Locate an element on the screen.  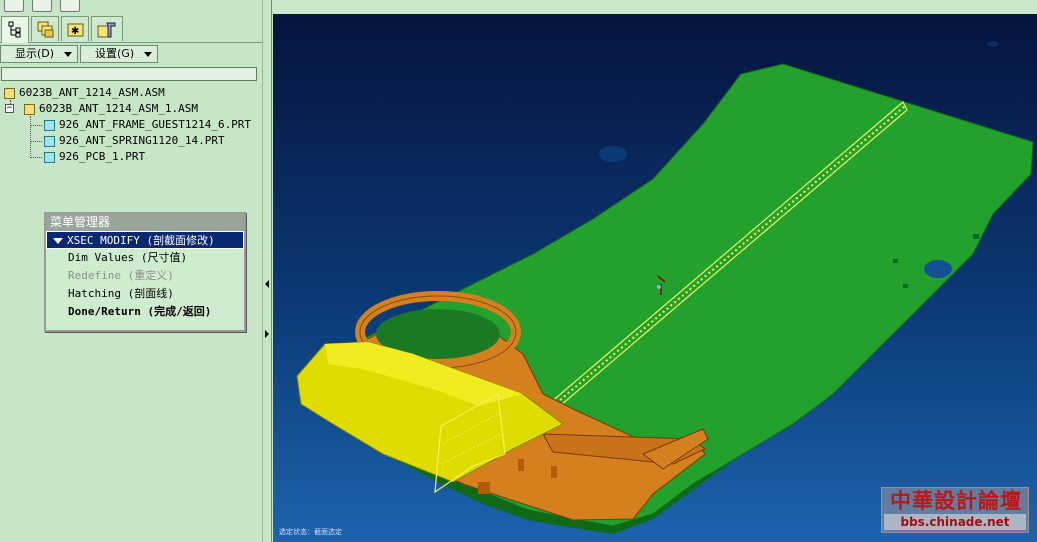
top-toolbar is located at coordinates (131, 6).